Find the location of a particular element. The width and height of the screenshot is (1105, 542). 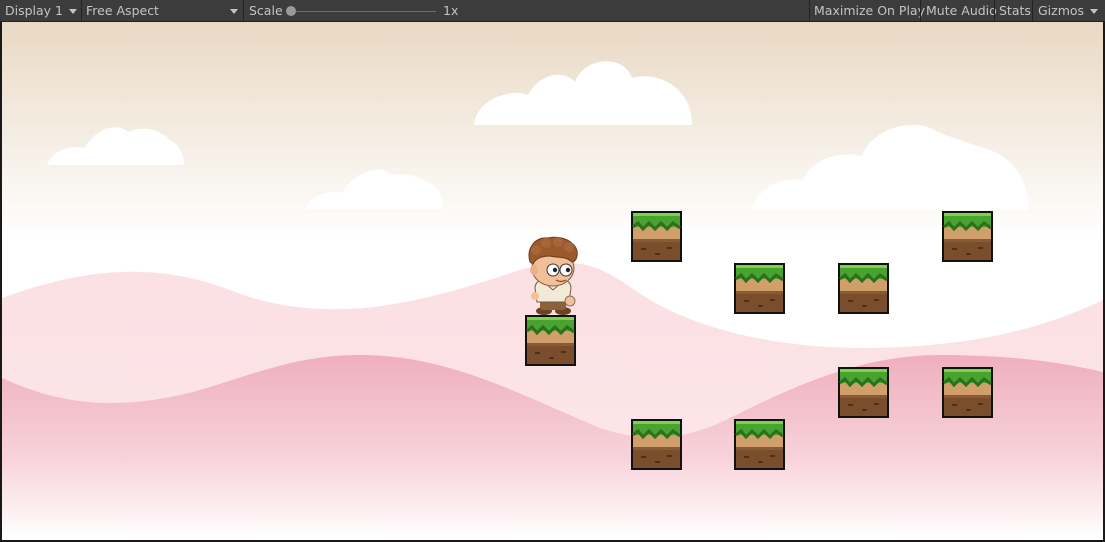

aspect-dropdown: Free Aspect is located at coordinates (122, 11).